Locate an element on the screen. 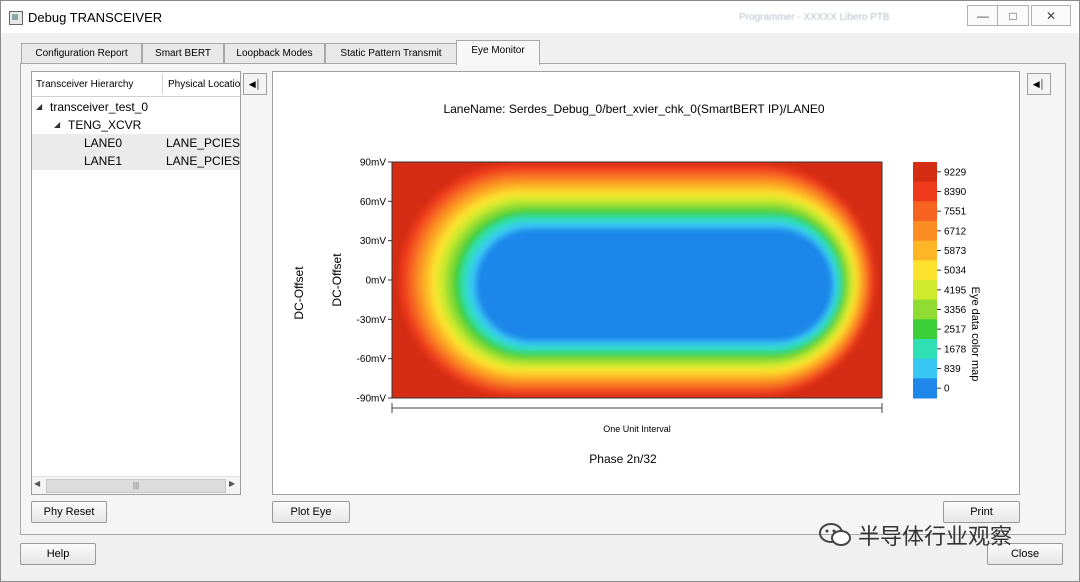  phy-reset-button: Phy Reset is located at coordinates (69, 512).